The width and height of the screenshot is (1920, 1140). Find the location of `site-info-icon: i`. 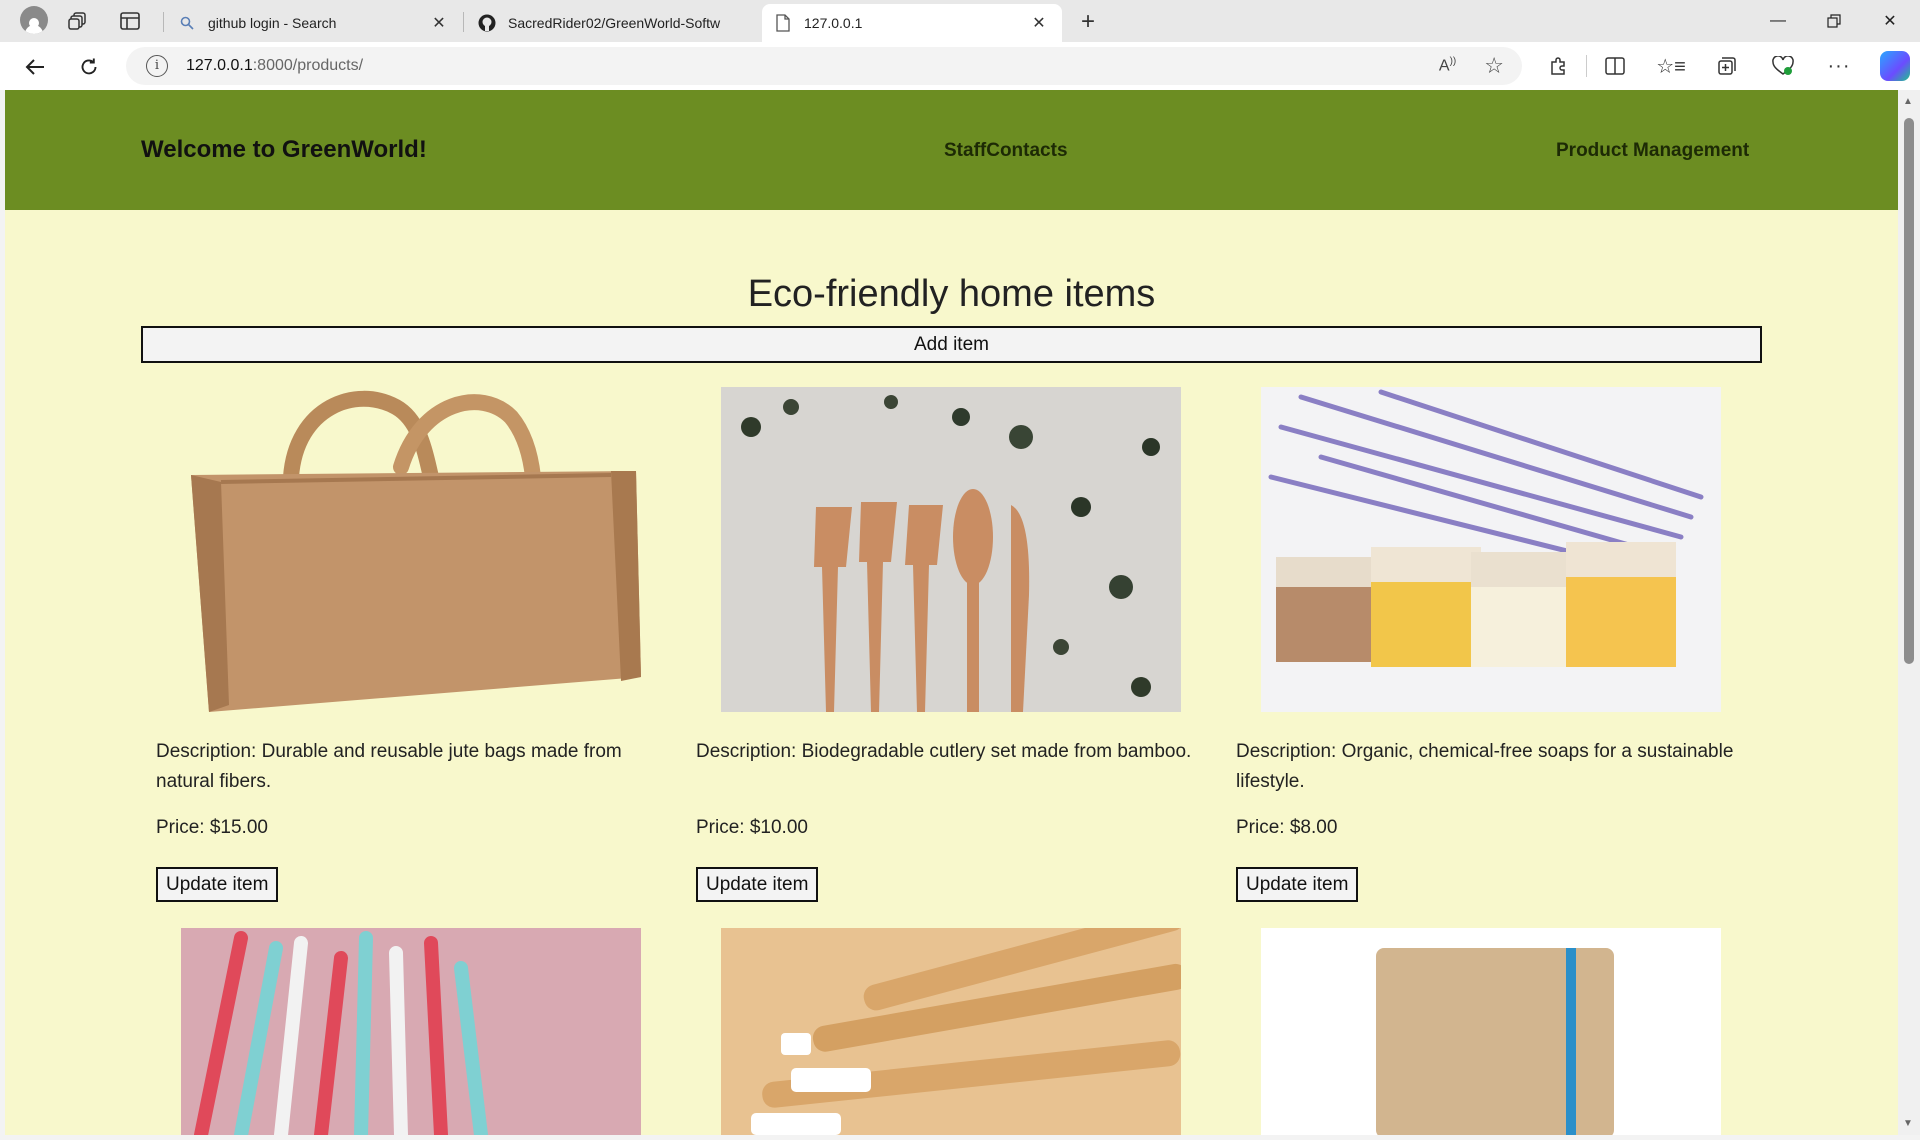

site-info-icon: i is located at coordinates (157, 66).